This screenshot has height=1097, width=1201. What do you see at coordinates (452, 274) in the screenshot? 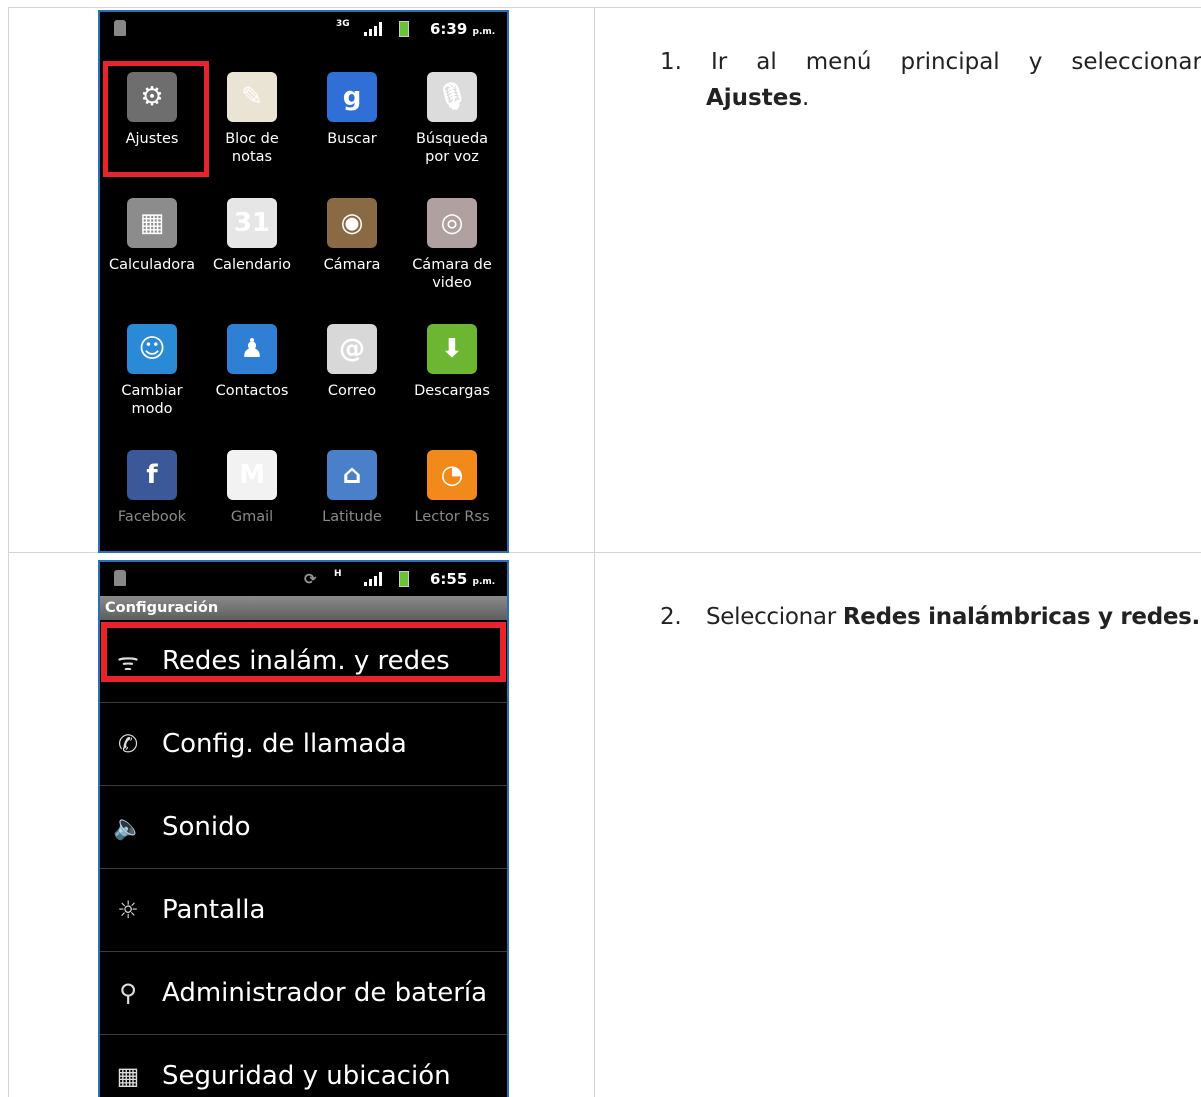
I see `app-label: Cámara de video` at bounding box center [452, 274].